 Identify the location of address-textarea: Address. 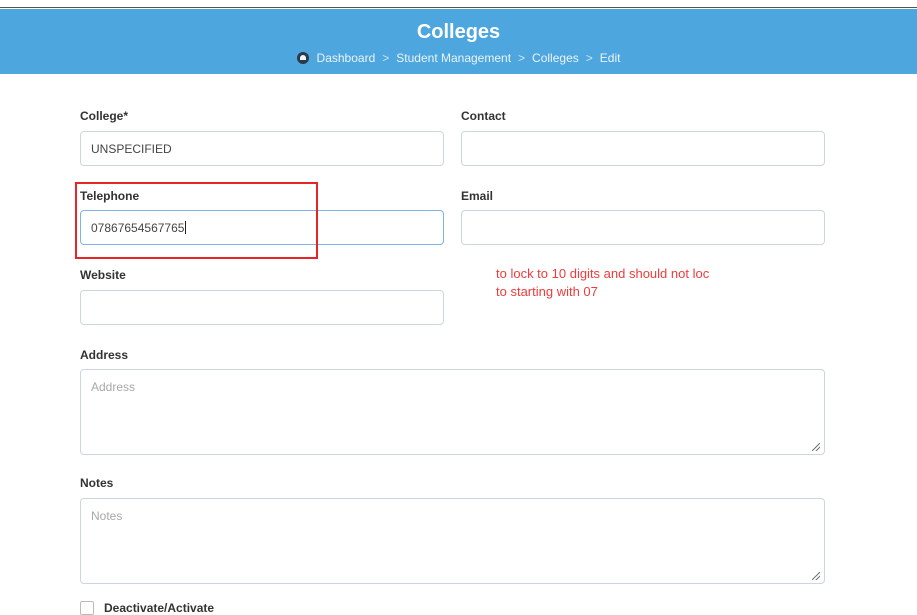
(452, 412).